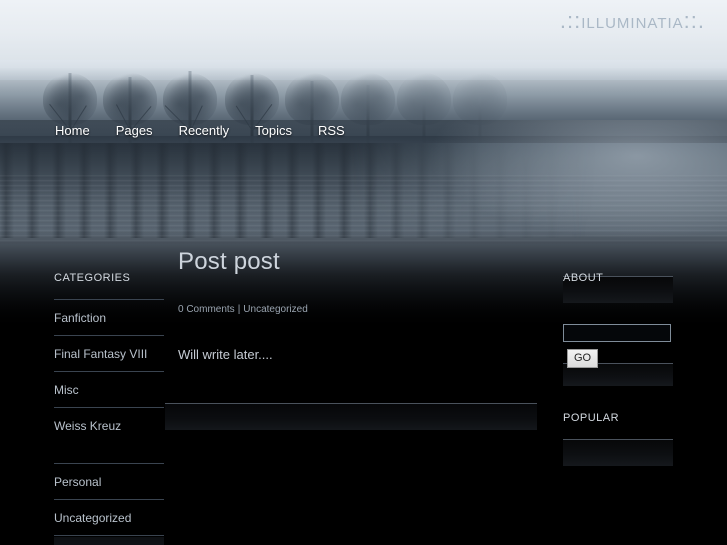  I want to click on comments-panel, so click(351, 416).